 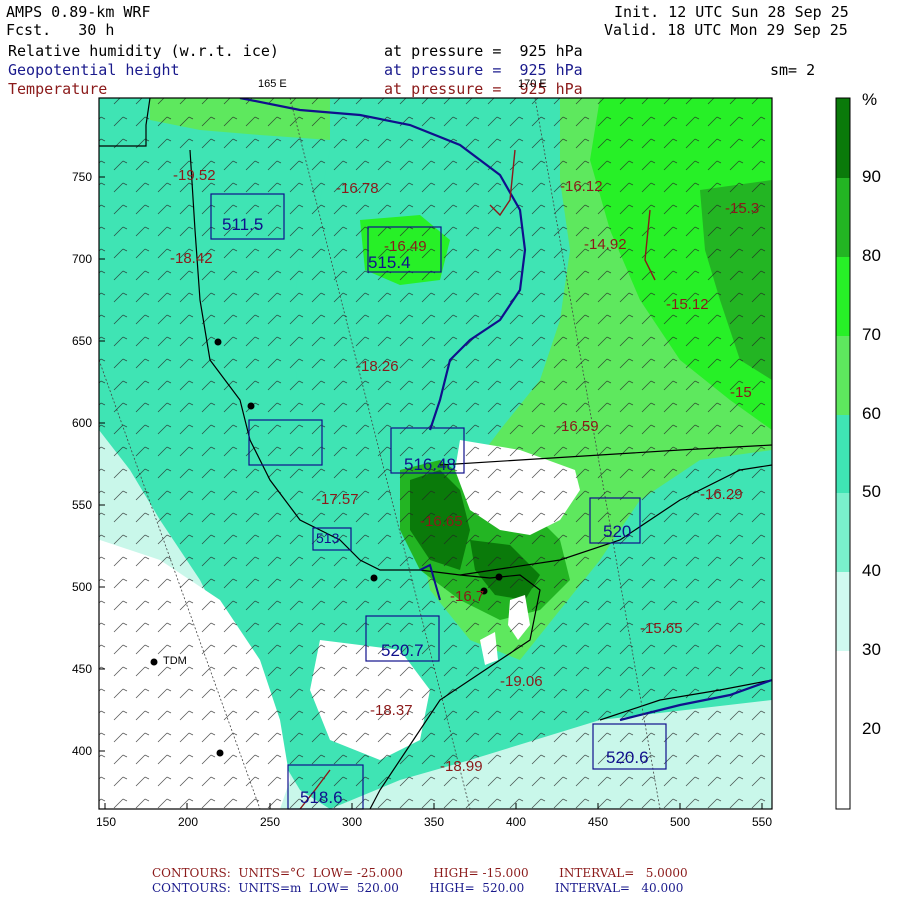 I want to click on temp-label: -18.99, so click(x=461, y=766).